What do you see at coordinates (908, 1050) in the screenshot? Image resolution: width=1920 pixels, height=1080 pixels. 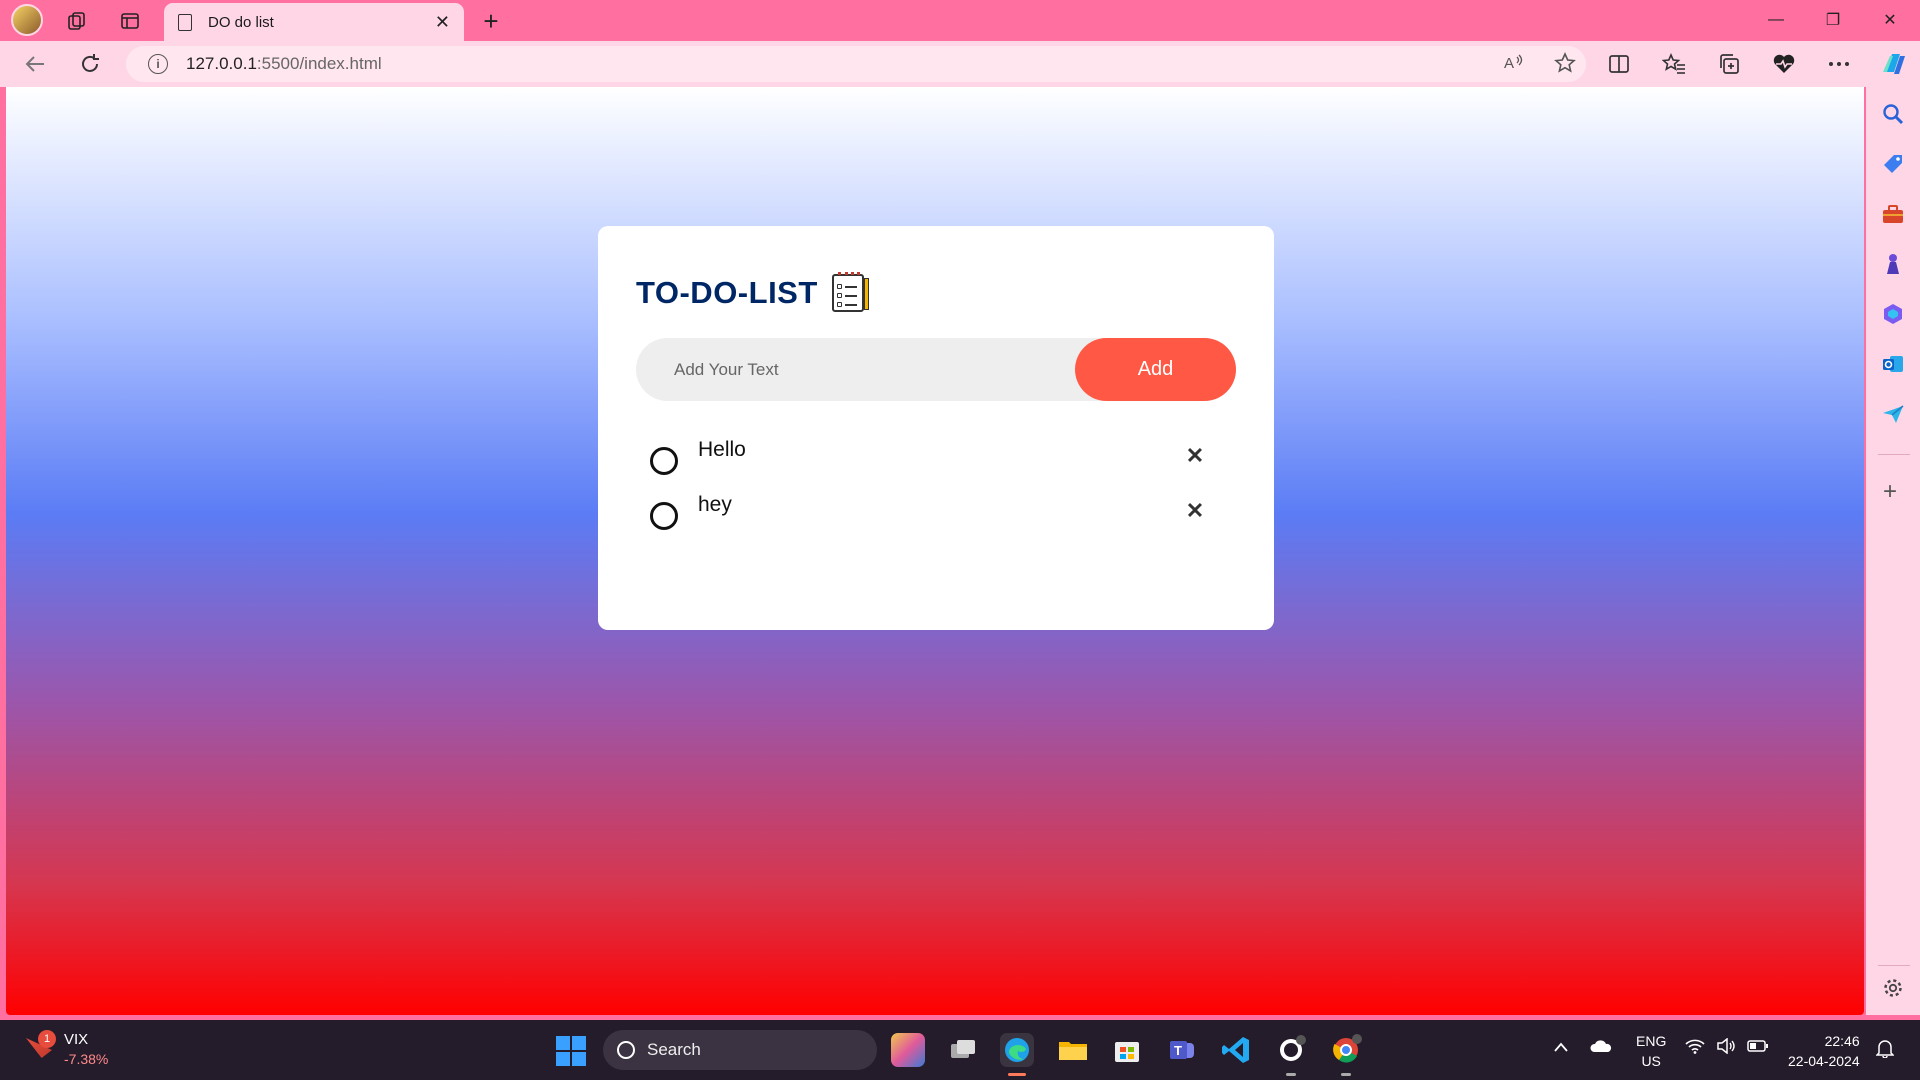 I see `copilot-app-icon` at bounding box center [908, 1050].